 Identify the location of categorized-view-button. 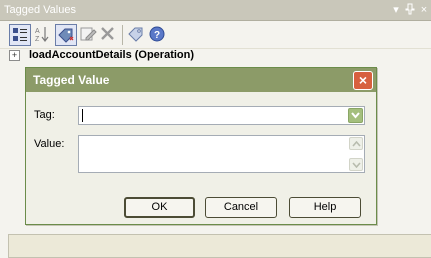
(20, 35).